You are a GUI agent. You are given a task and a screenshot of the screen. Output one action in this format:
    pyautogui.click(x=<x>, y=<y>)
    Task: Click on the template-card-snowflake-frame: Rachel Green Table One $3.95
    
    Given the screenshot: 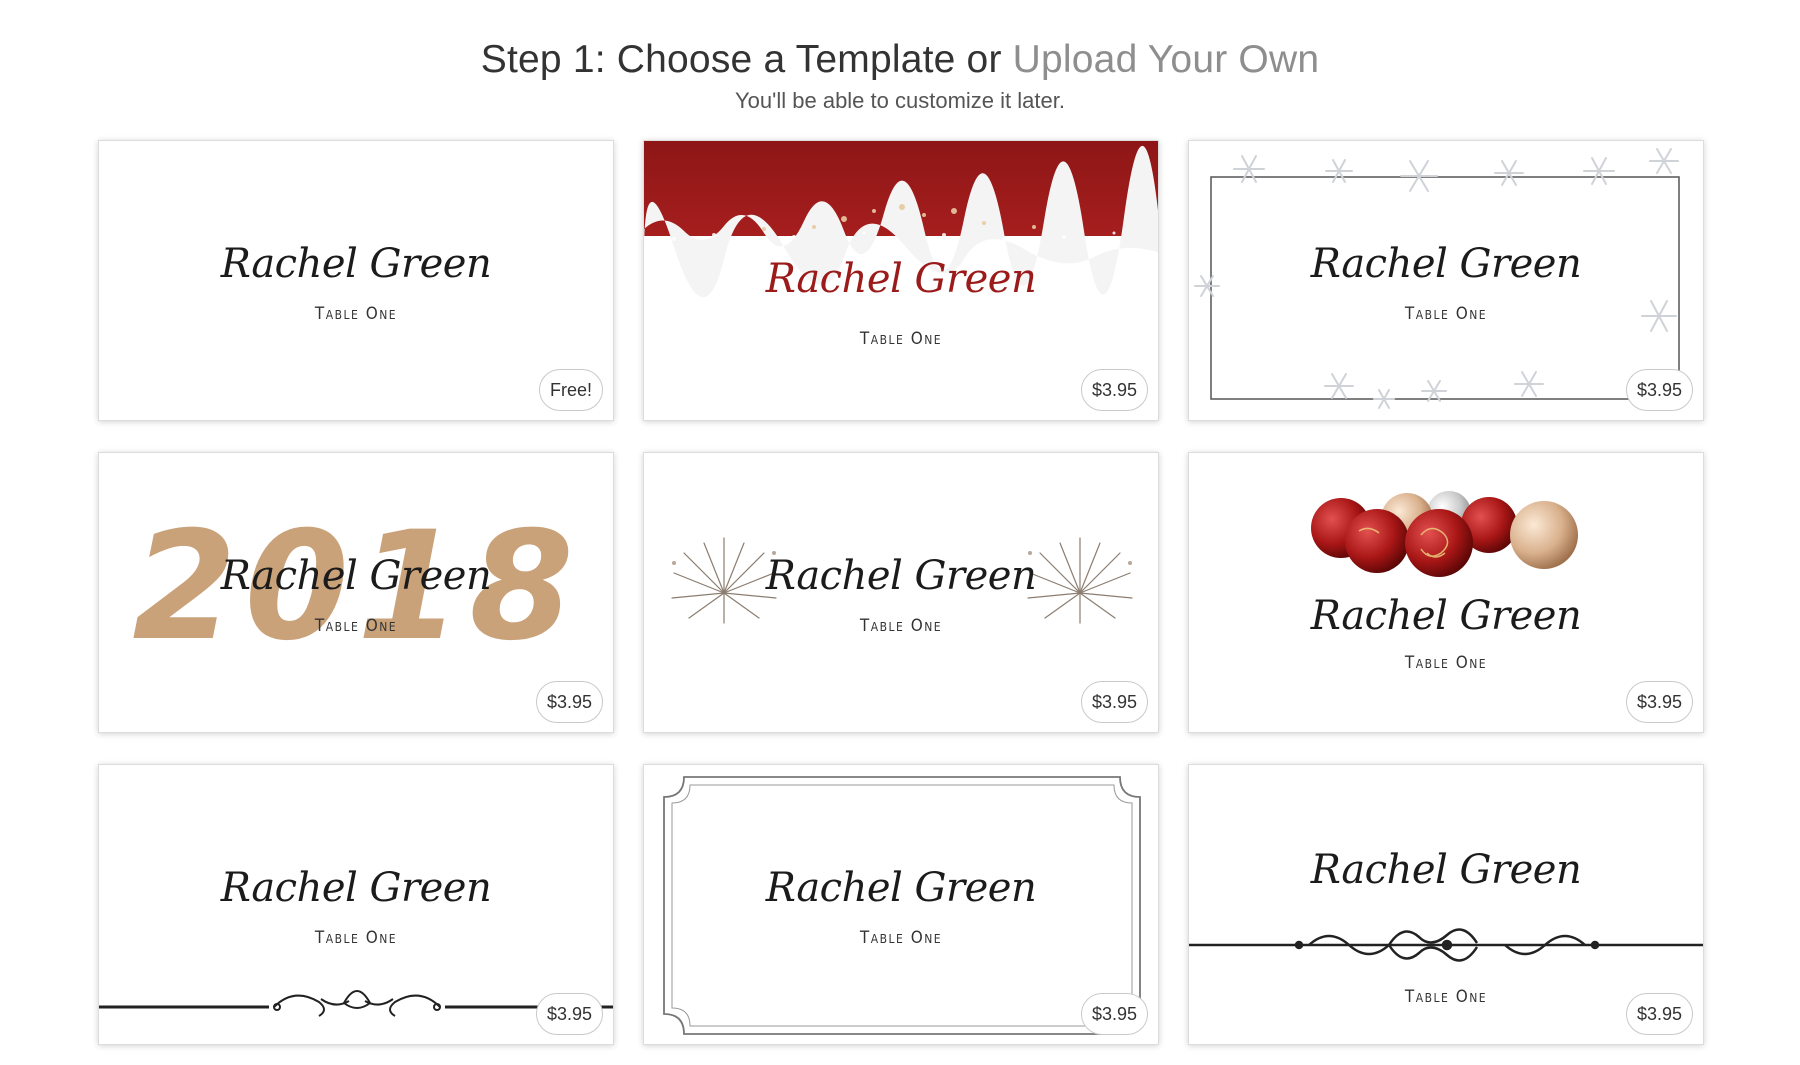 What is the action you would take?
    pyautogui.click(x=1446, y=280)
    